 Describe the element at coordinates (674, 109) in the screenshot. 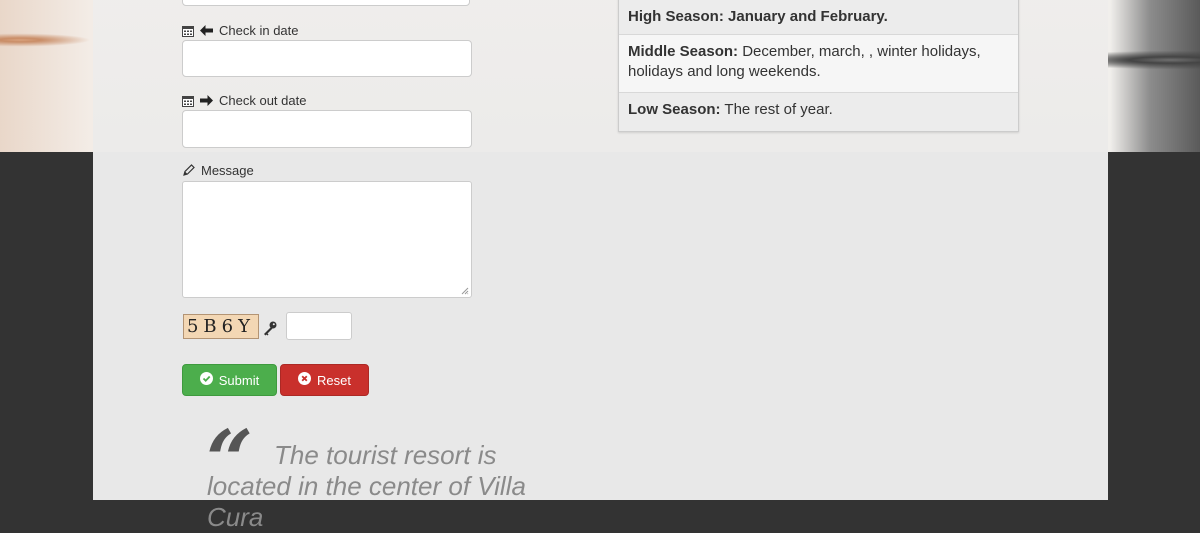

I see `season-title: Low Season:` at that location.